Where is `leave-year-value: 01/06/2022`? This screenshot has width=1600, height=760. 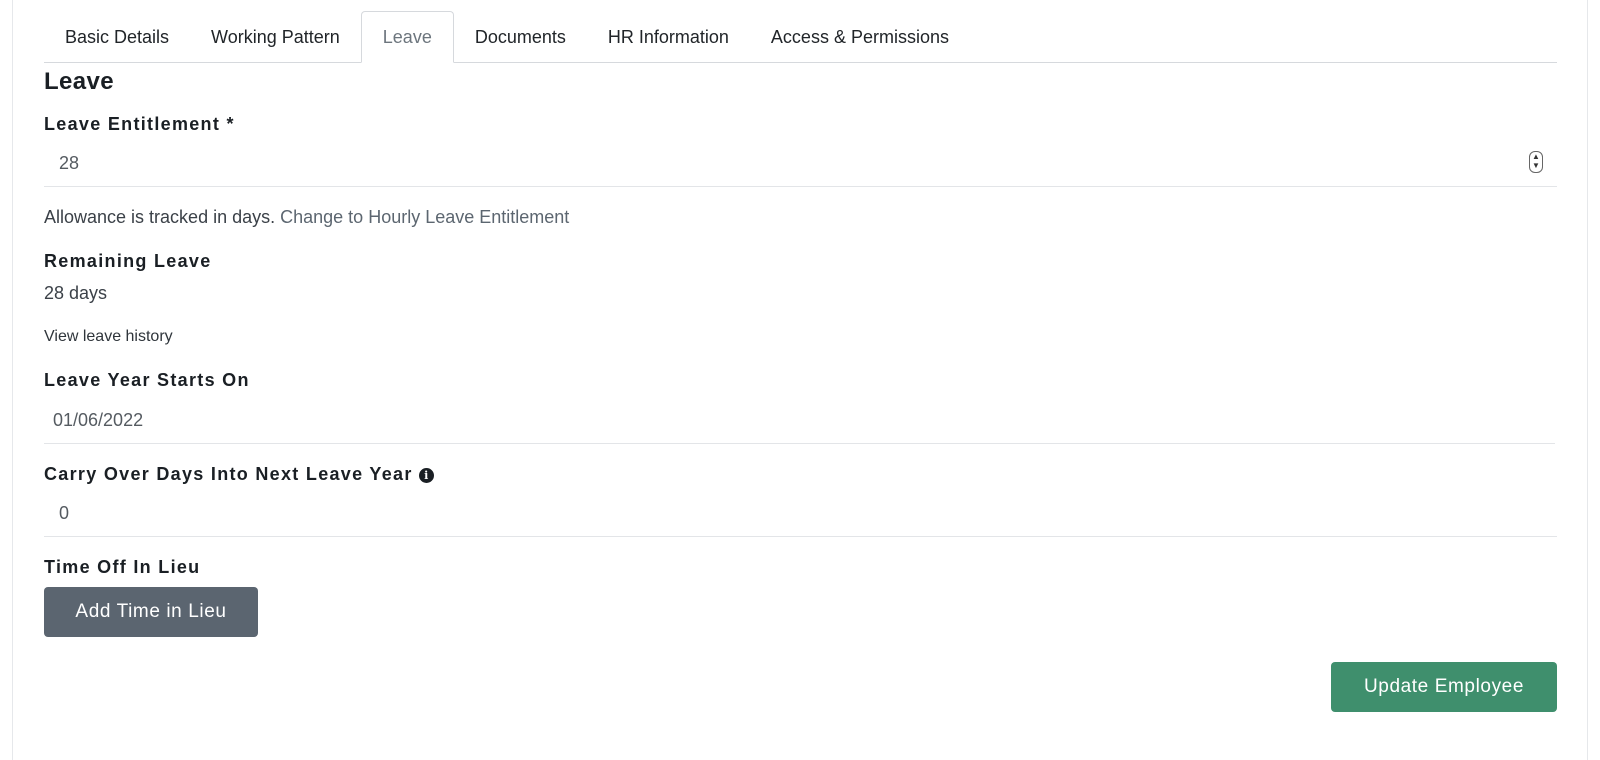 leave-year-value: 01/06/2022 is located at coordinates (98, 420).